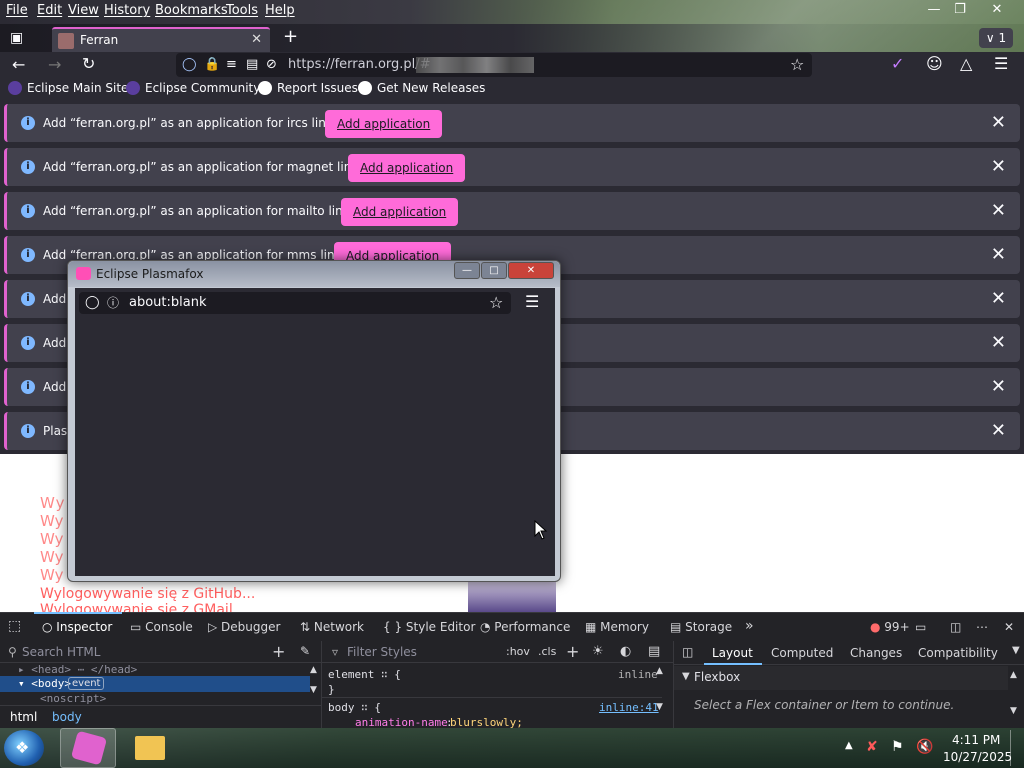  What do you see at coordinates (955, 627) in the screenshot?
I see `dock-icon: ◫` at bounding box center [955, 627].